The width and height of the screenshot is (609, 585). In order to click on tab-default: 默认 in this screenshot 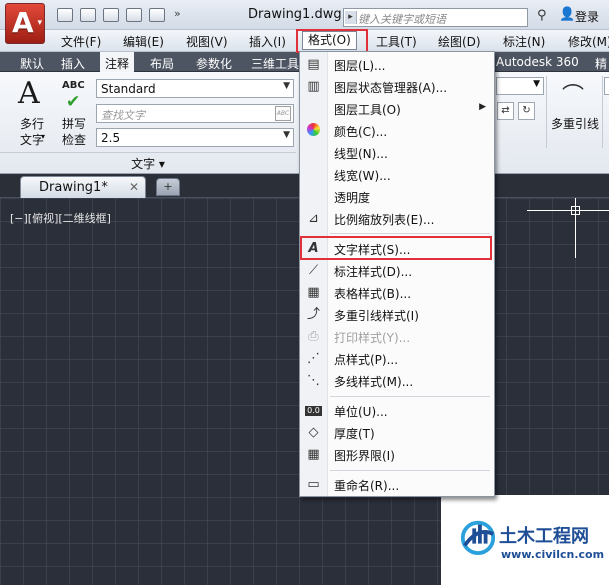, I will do `click(32, 63)`.